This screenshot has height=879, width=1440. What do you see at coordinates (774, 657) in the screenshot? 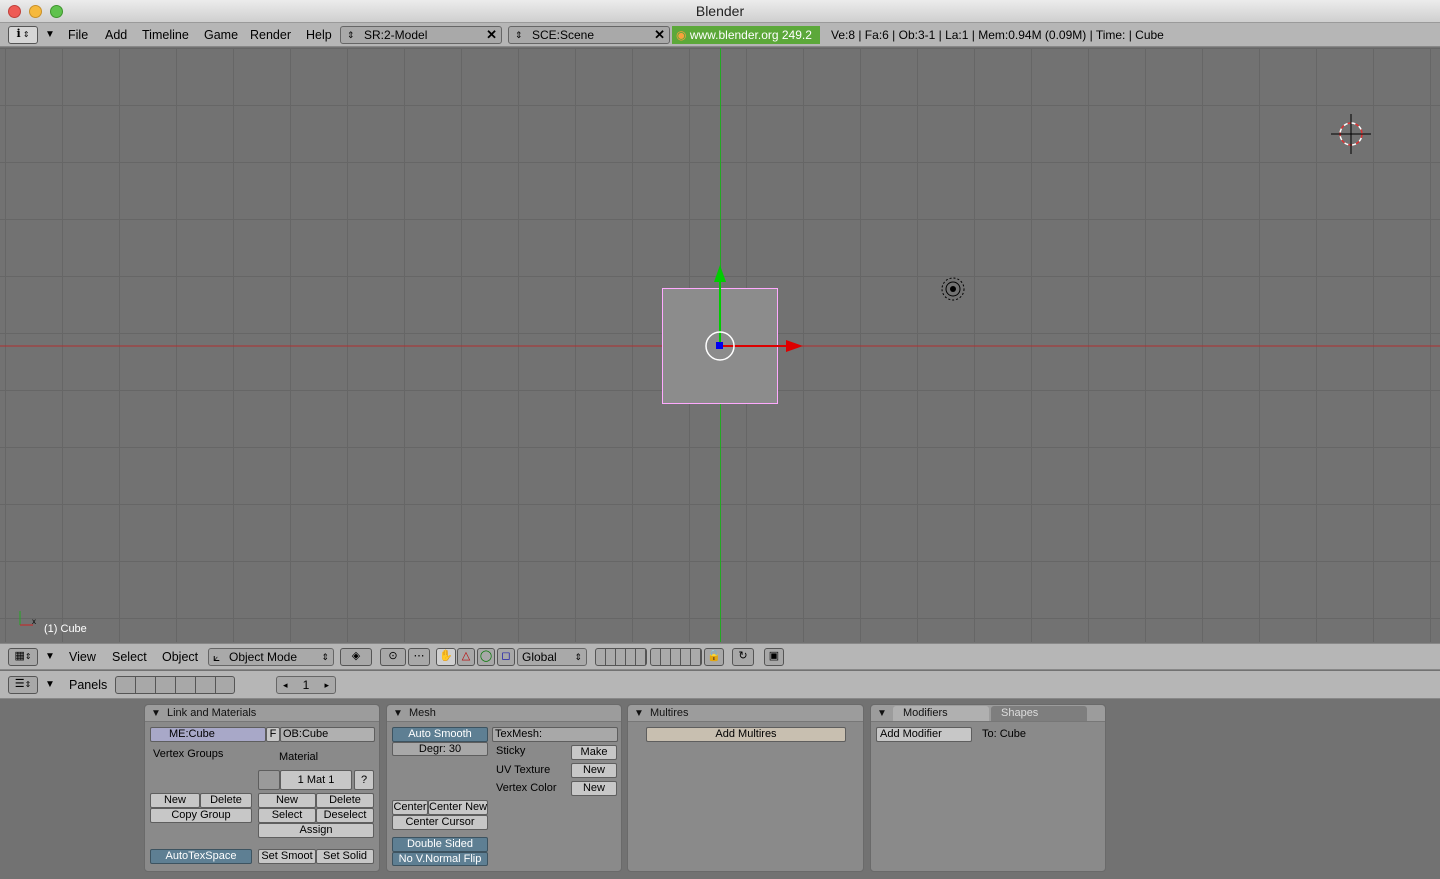
I see `render-icon: ▣` at bounding box center [774, 657].